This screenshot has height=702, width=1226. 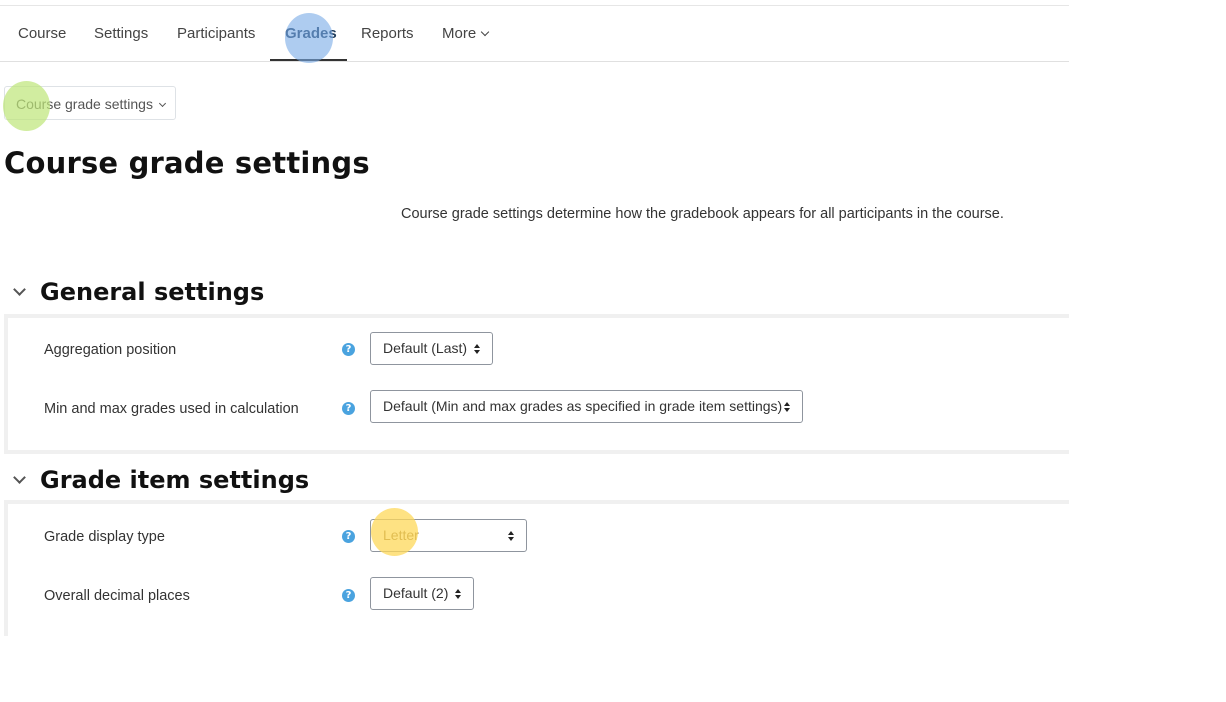 What do you see at coordinates (117, 596) in the screenshot?
I see `field-label: Overall decimal places` at bounding box center [117, 596].